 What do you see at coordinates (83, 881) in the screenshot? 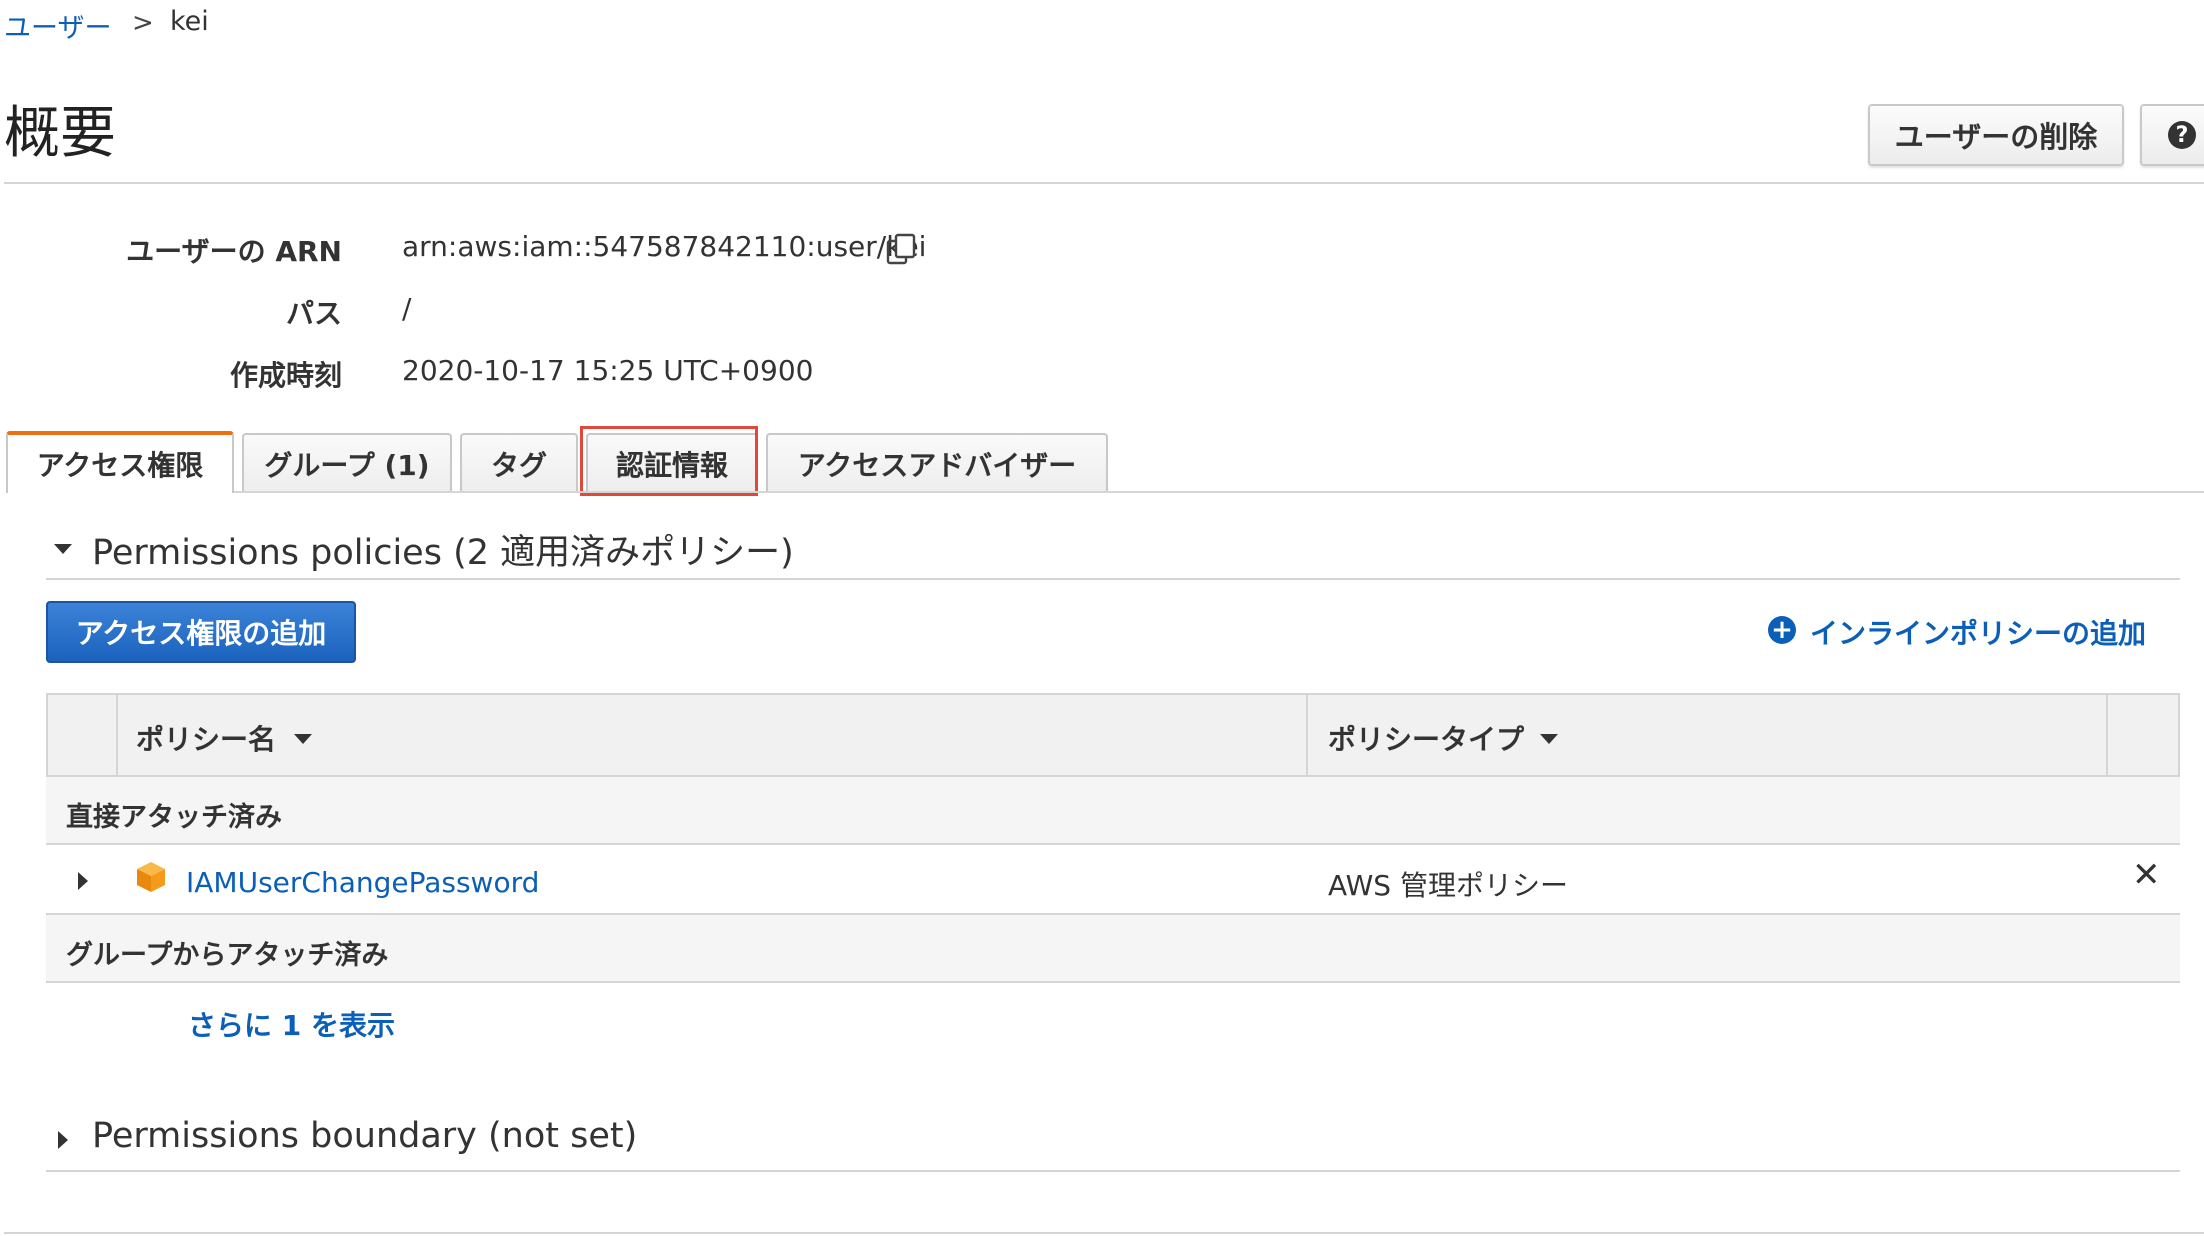
I see `expand-caret-icon` at bounding box center [83, 881].